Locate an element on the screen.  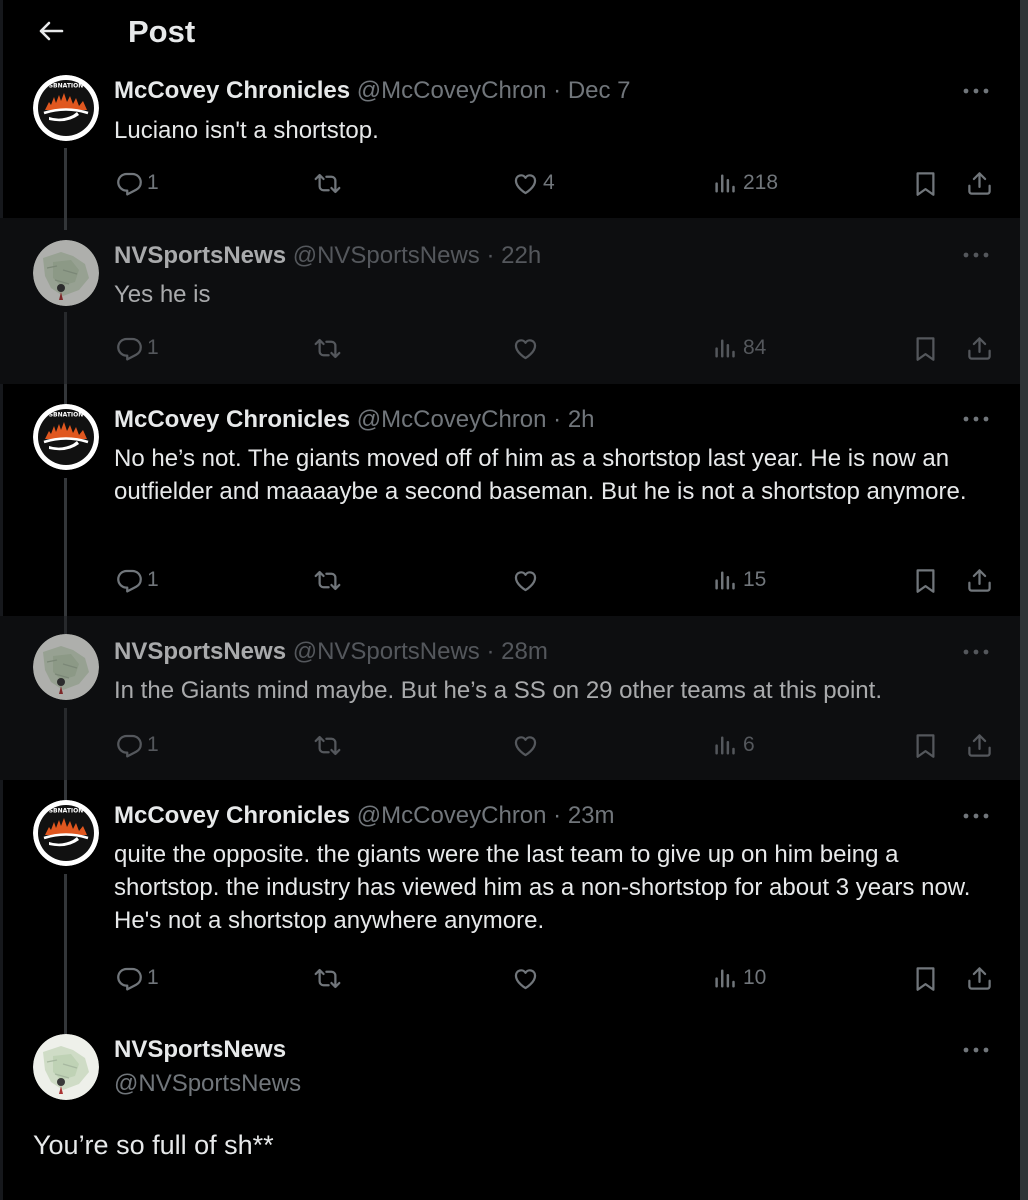
views-button: 84 is located at coordinates (739, 348).